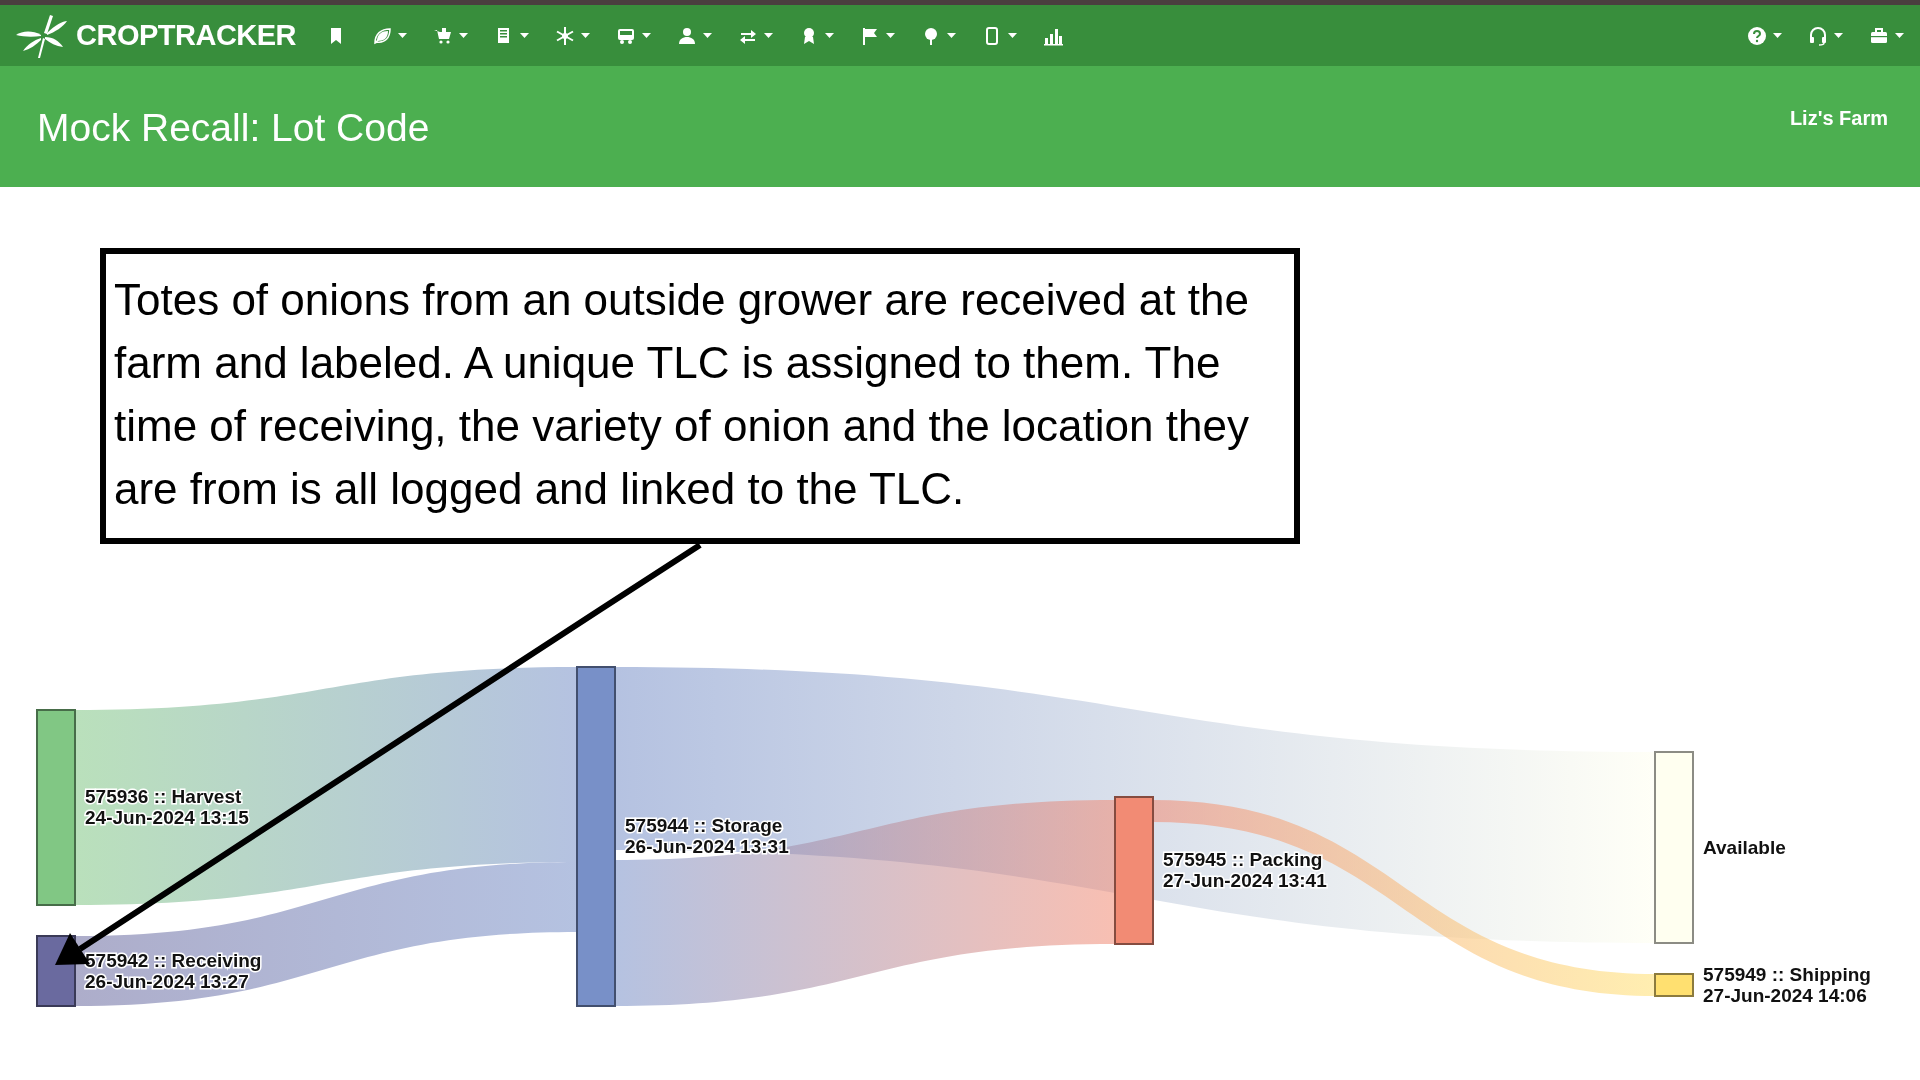 The image size is (1920, 1080). Describe the element at coordinates (443, 35) in the screenshot. I see `cart-icon` at that location.